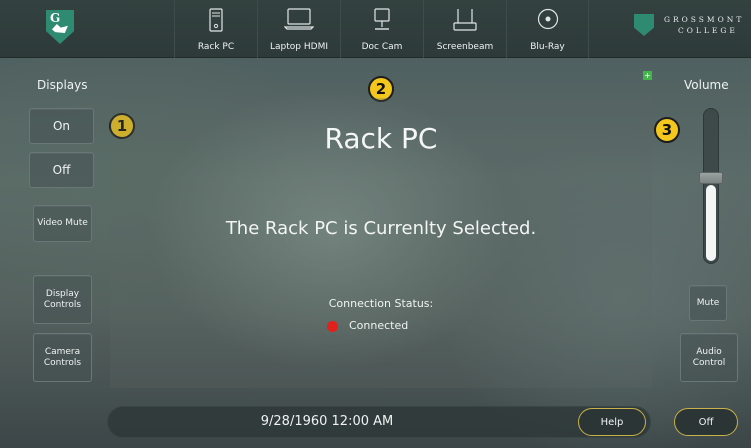 The image size is (751, 448). What do you see at coordinates (708, 30) in the screenshot?
I see `college-name-line2: COLLEGE` at bounding box center [708, 30].